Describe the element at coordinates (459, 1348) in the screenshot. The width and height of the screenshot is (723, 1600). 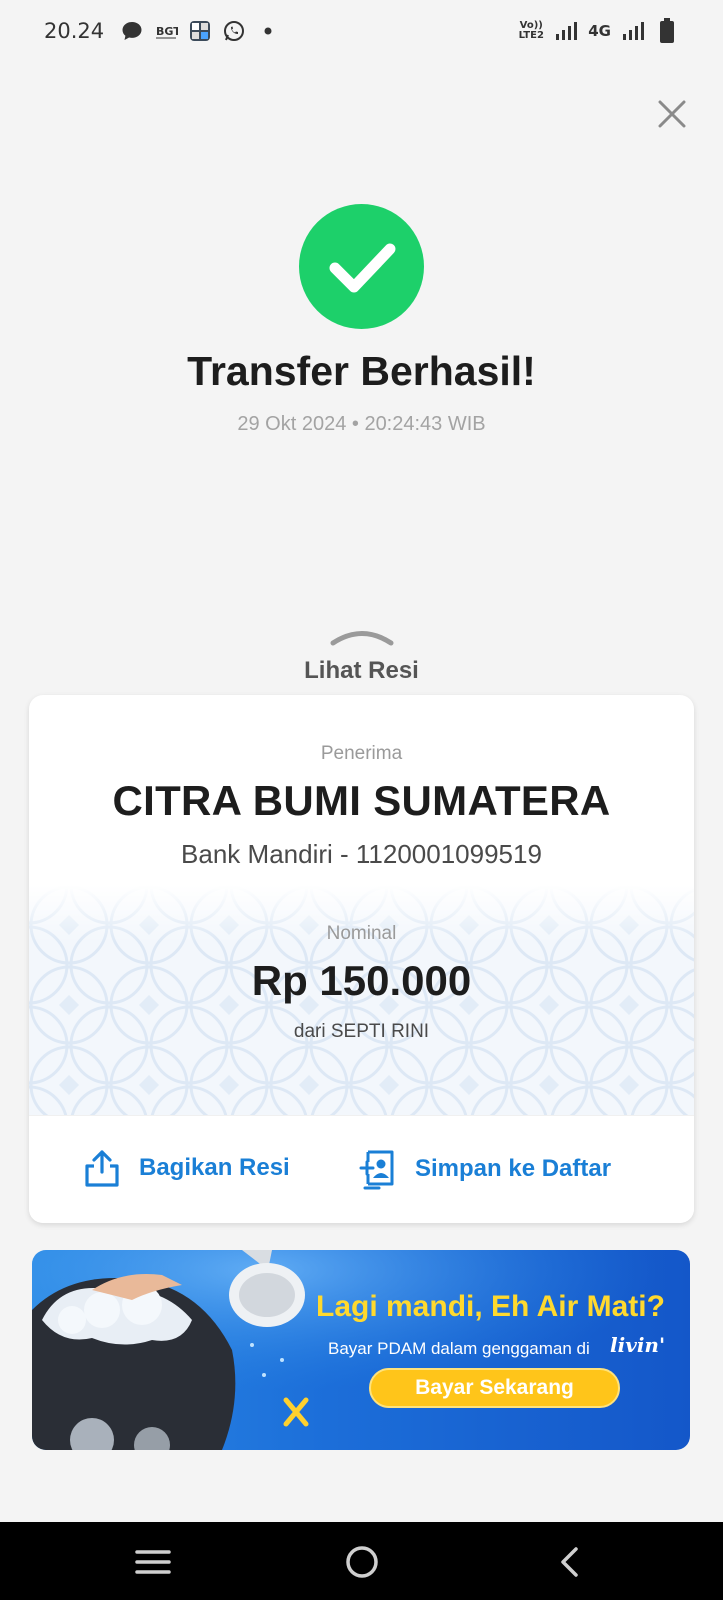
I see `banner-subtext: Bayar PDAM dalam genggaman di` at that location.